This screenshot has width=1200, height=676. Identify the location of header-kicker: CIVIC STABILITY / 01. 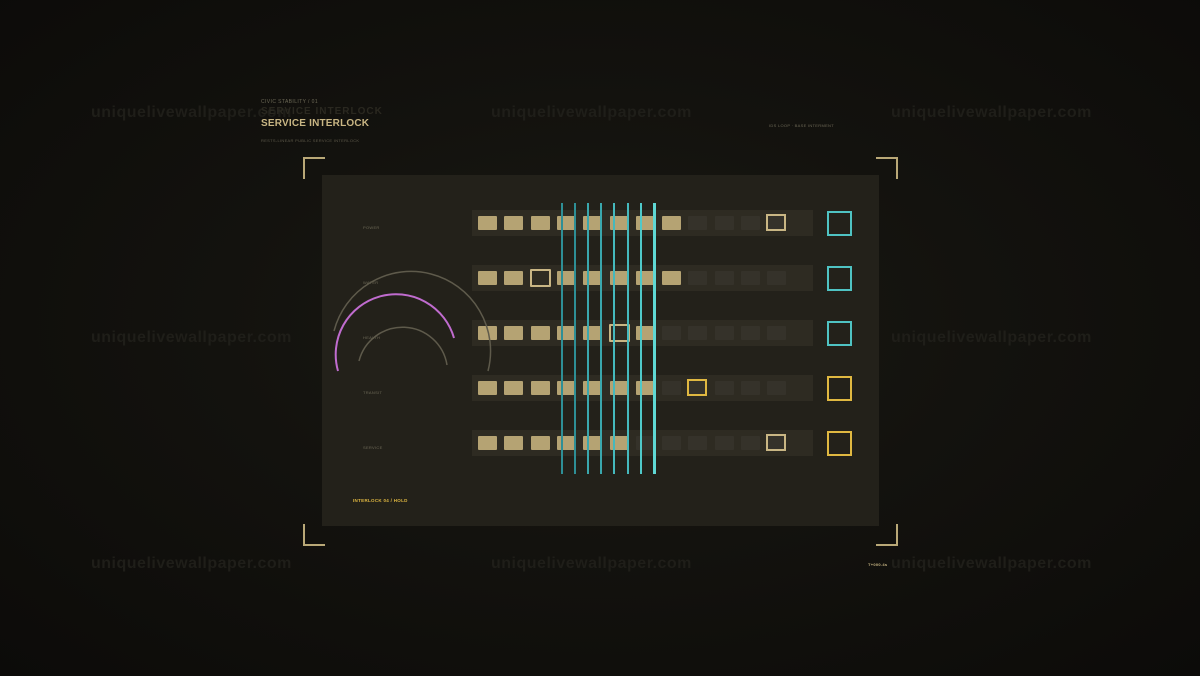
(289, 102).